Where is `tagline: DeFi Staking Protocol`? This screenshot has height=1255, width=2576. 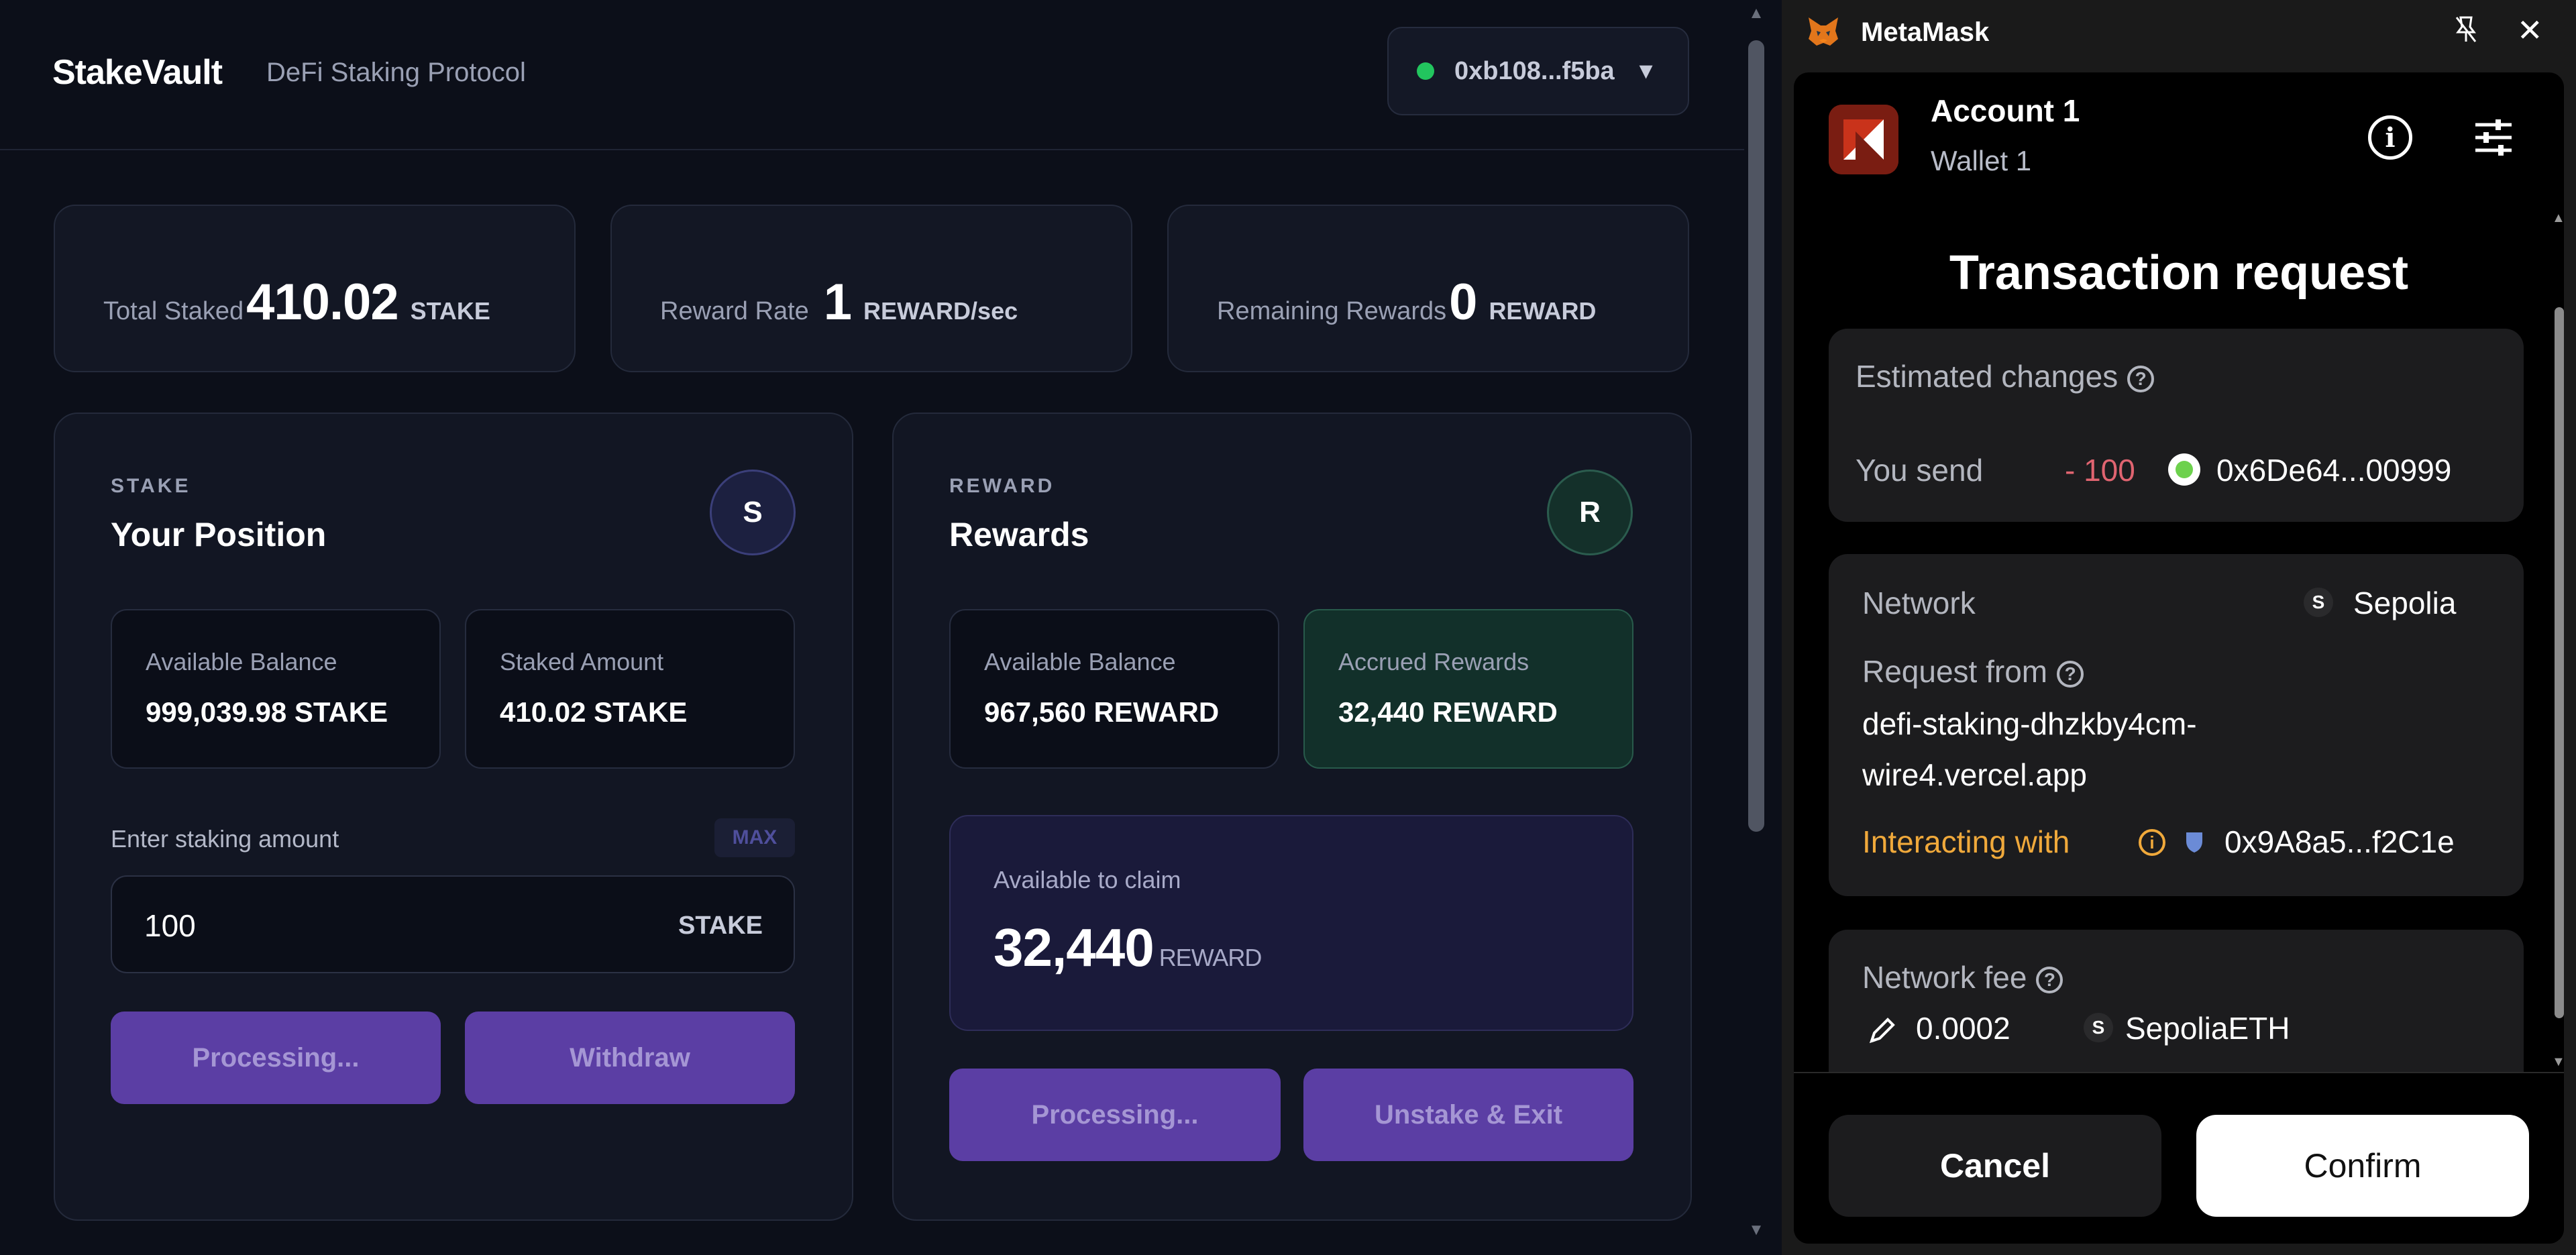
tagline: DeFi Staking Protocol is located at coordinates (396, 72).